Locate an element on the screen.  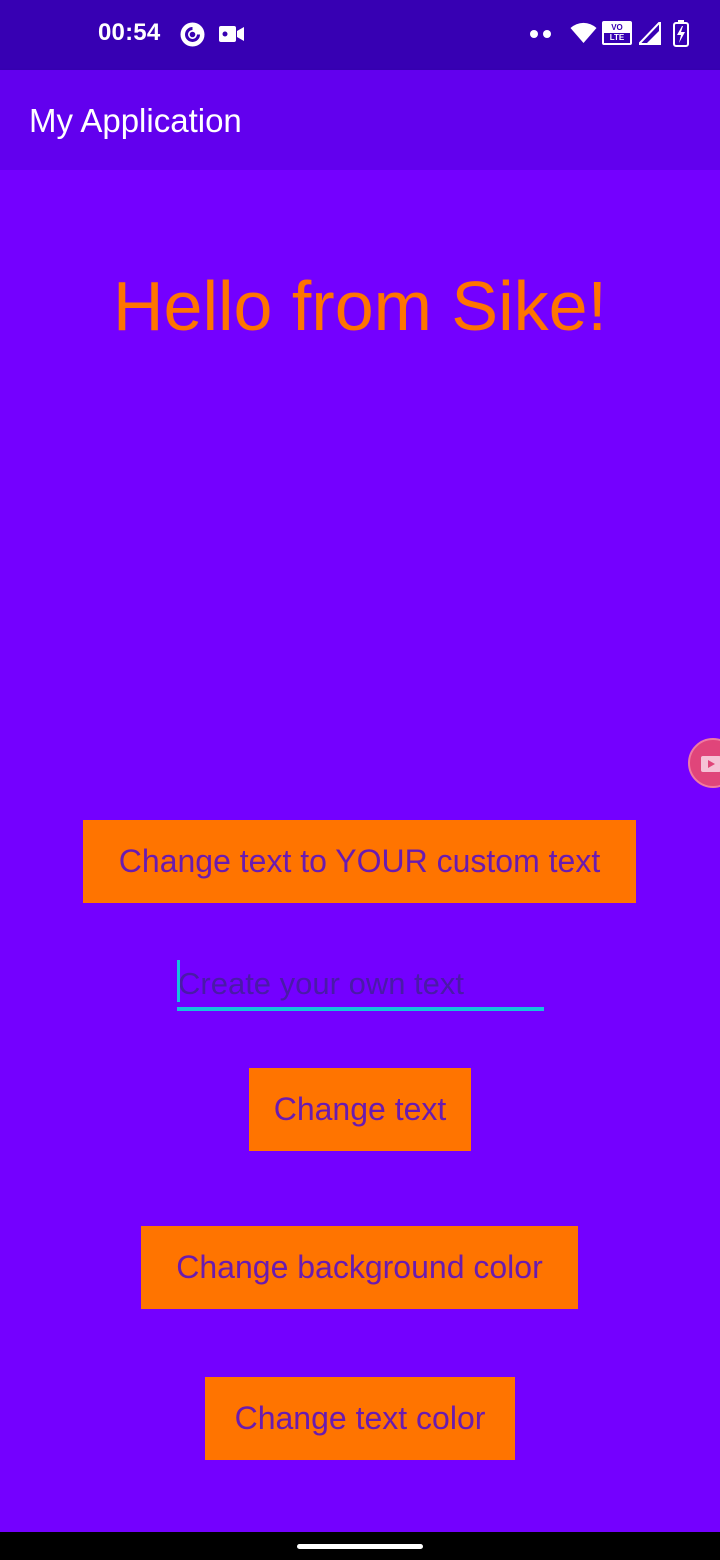
volte-label-bottom: LTE is located at coordinates (617, 37).